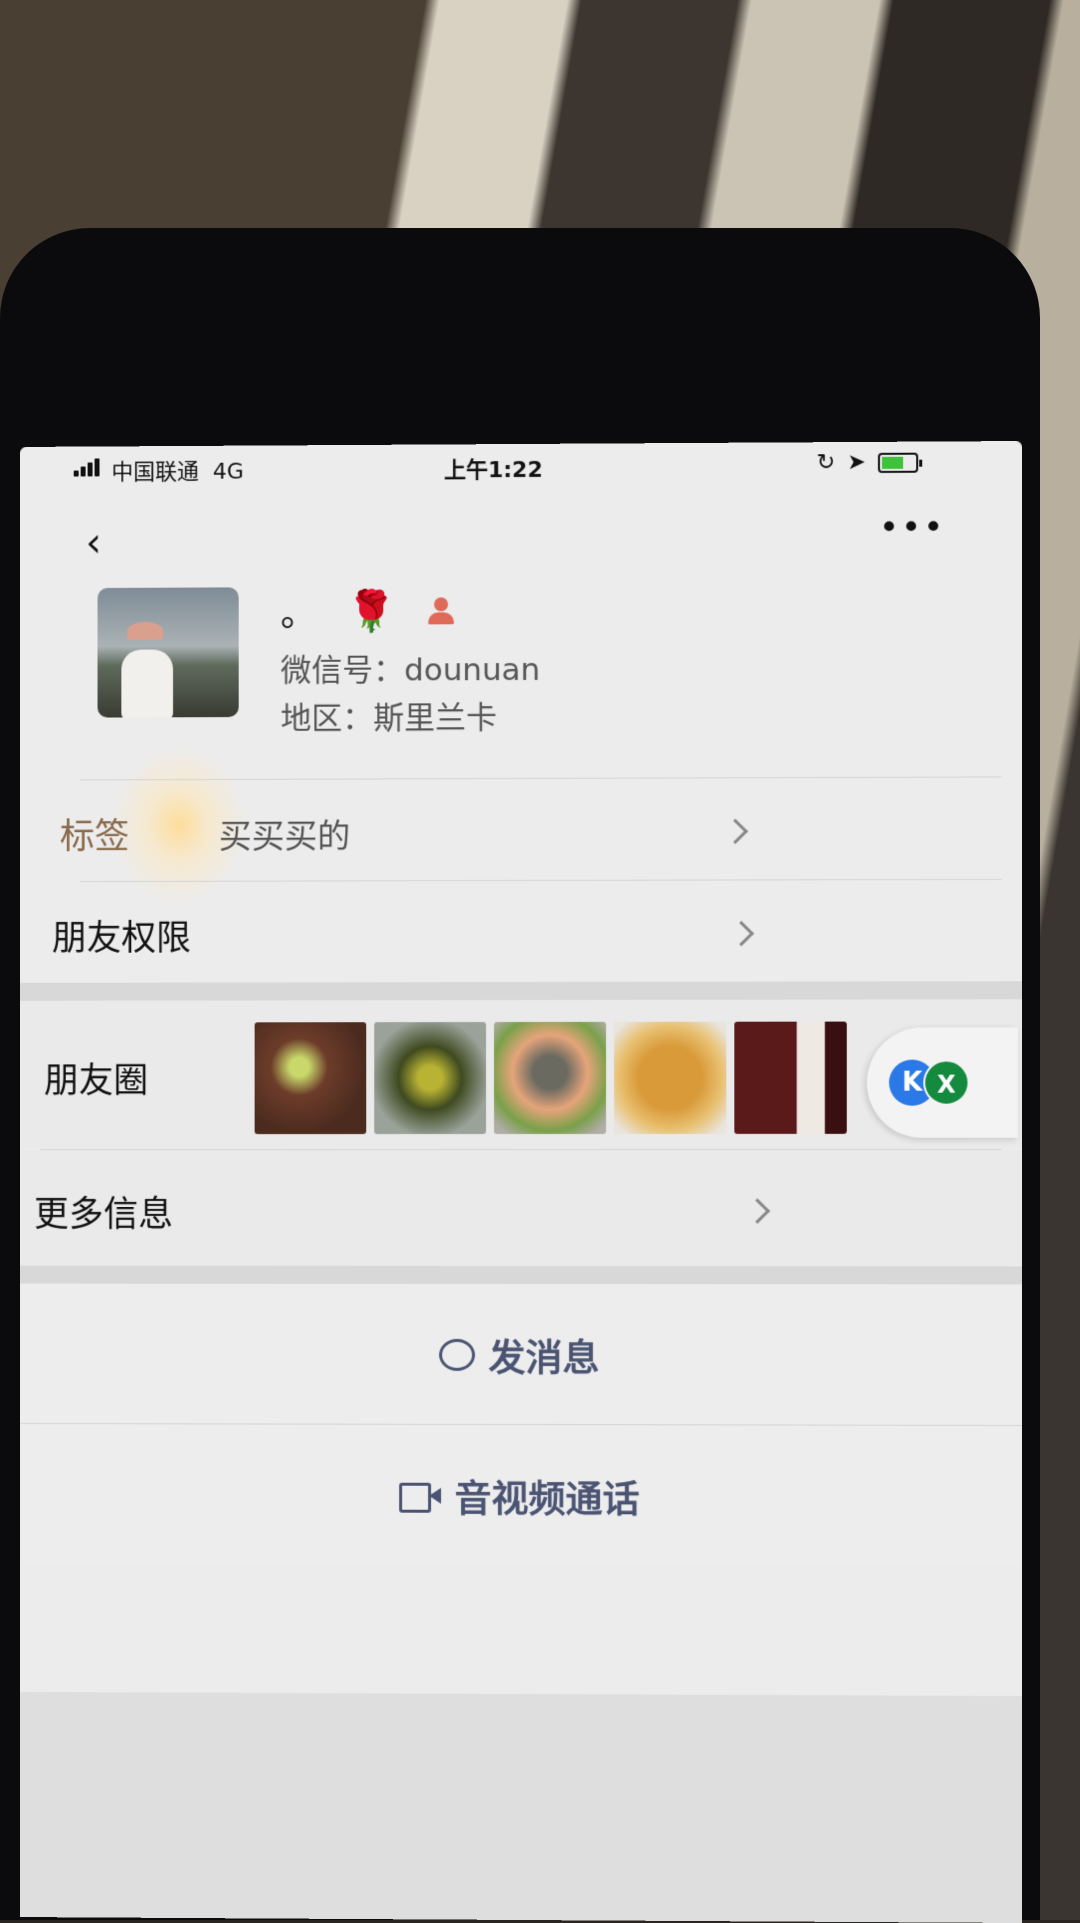 Image resolution: width=1080 pixels, height=1923 pixels. I want to click on tag-value: 买买买的, so click(284, 834).